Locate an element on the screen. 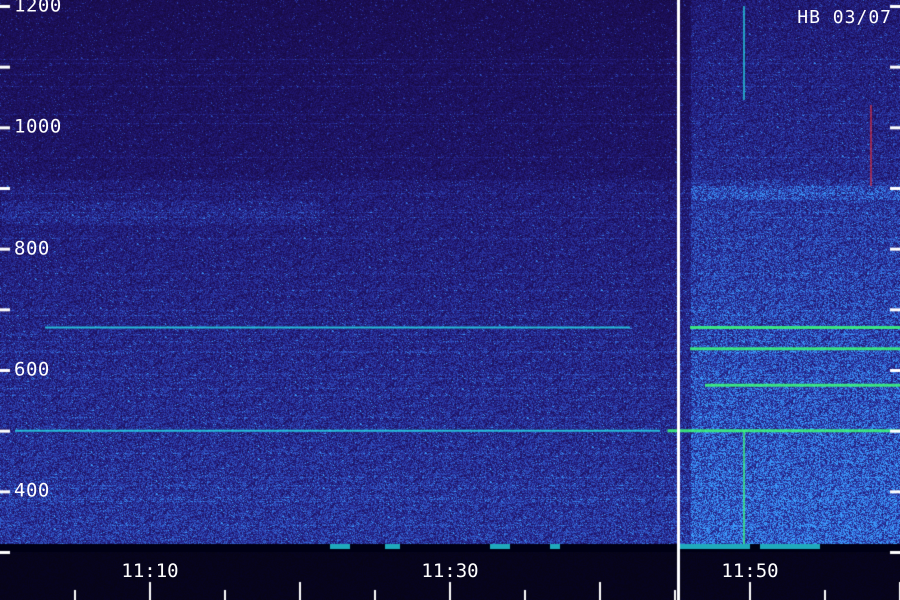 The height and width of the screenshot is (600, 900). y-tick-label: 800 is located at coordinates (32, 248).